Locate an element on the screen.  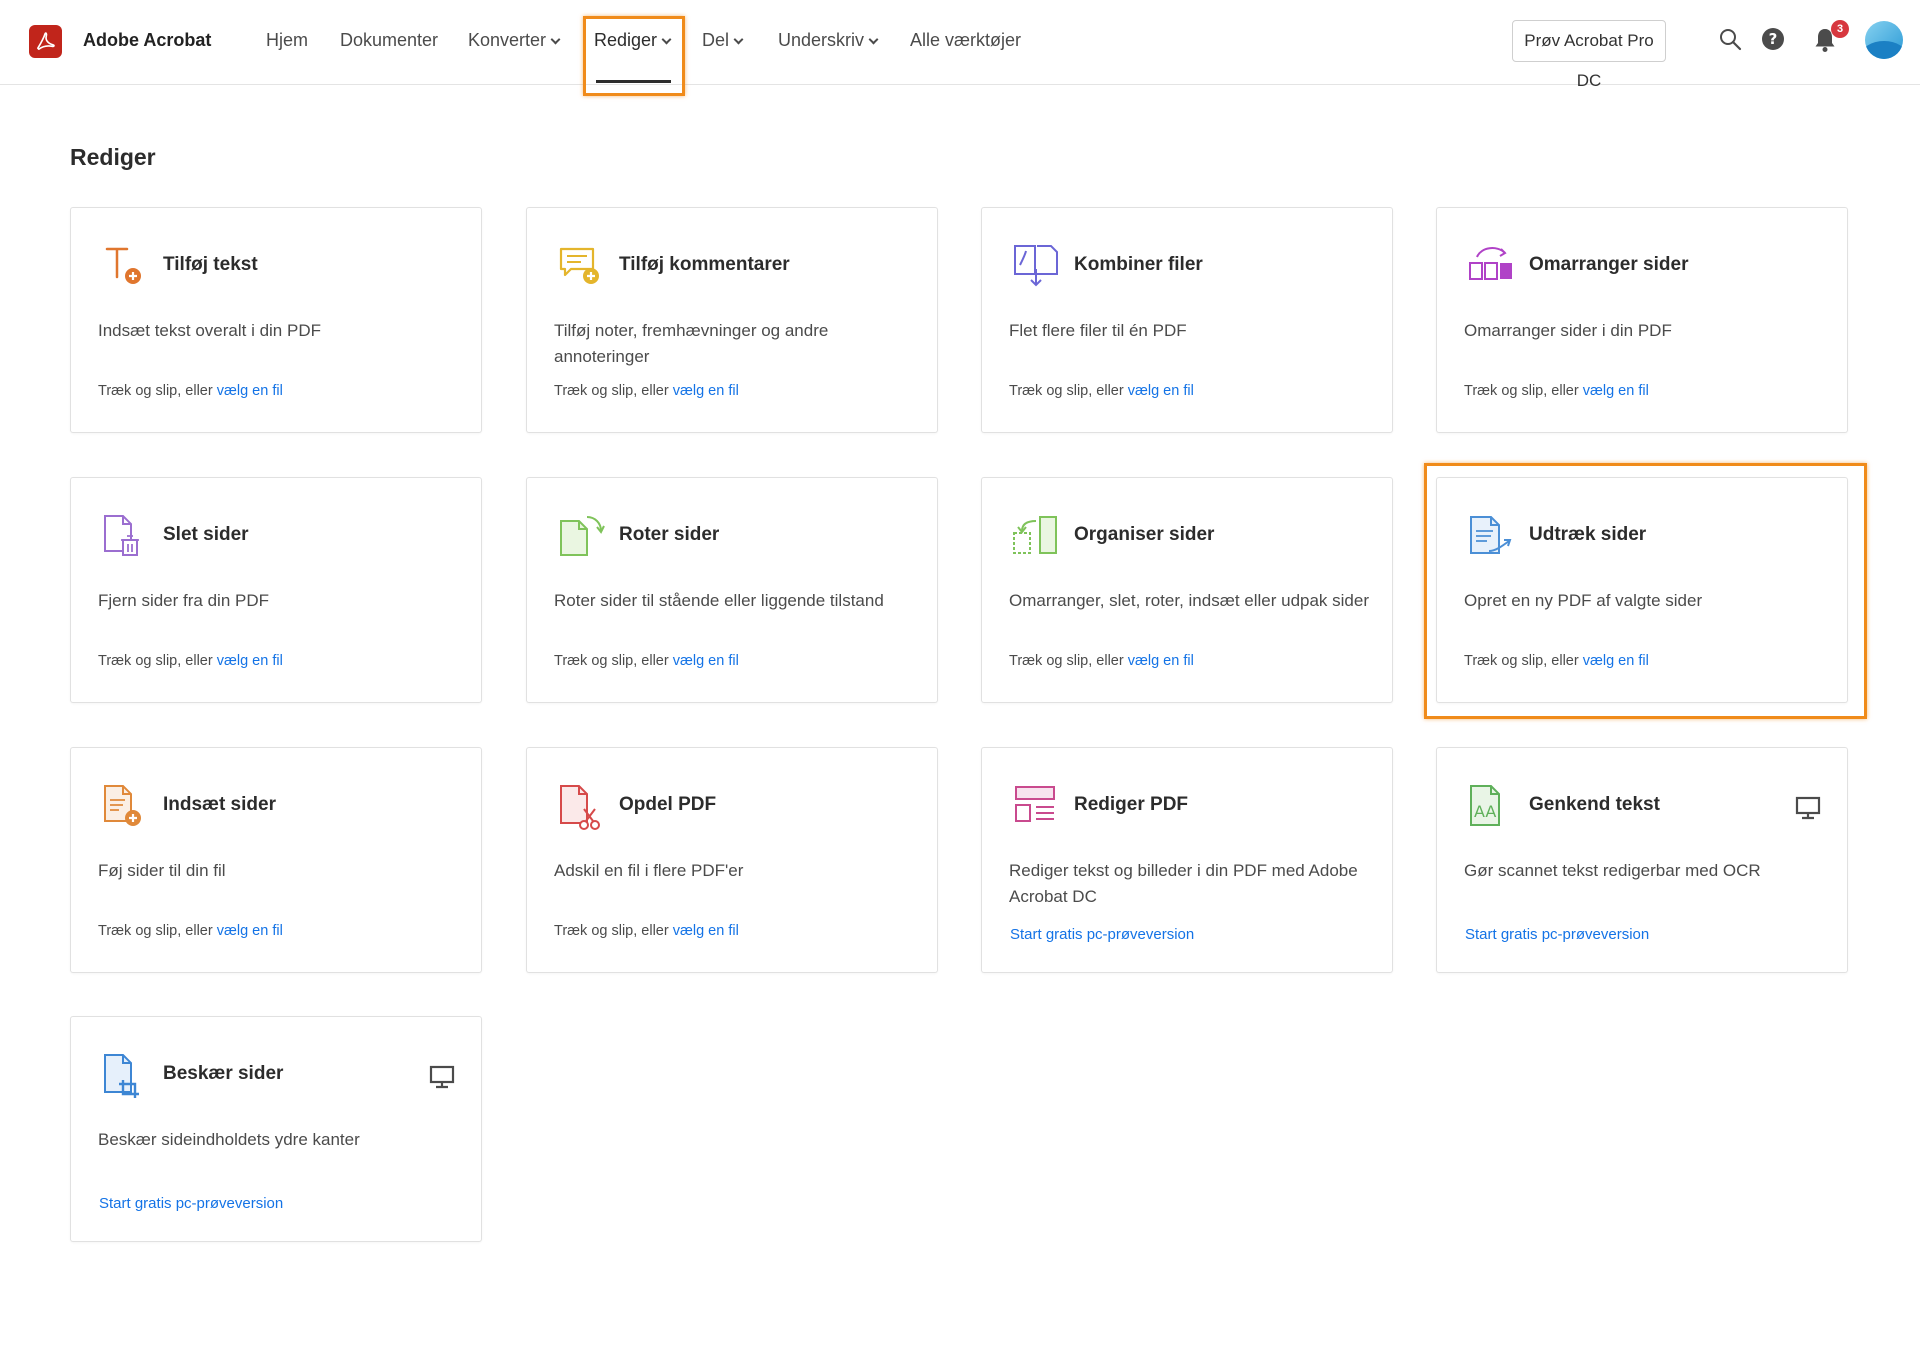
nav-konverter: Konverter is located at coordinates (514, 40).